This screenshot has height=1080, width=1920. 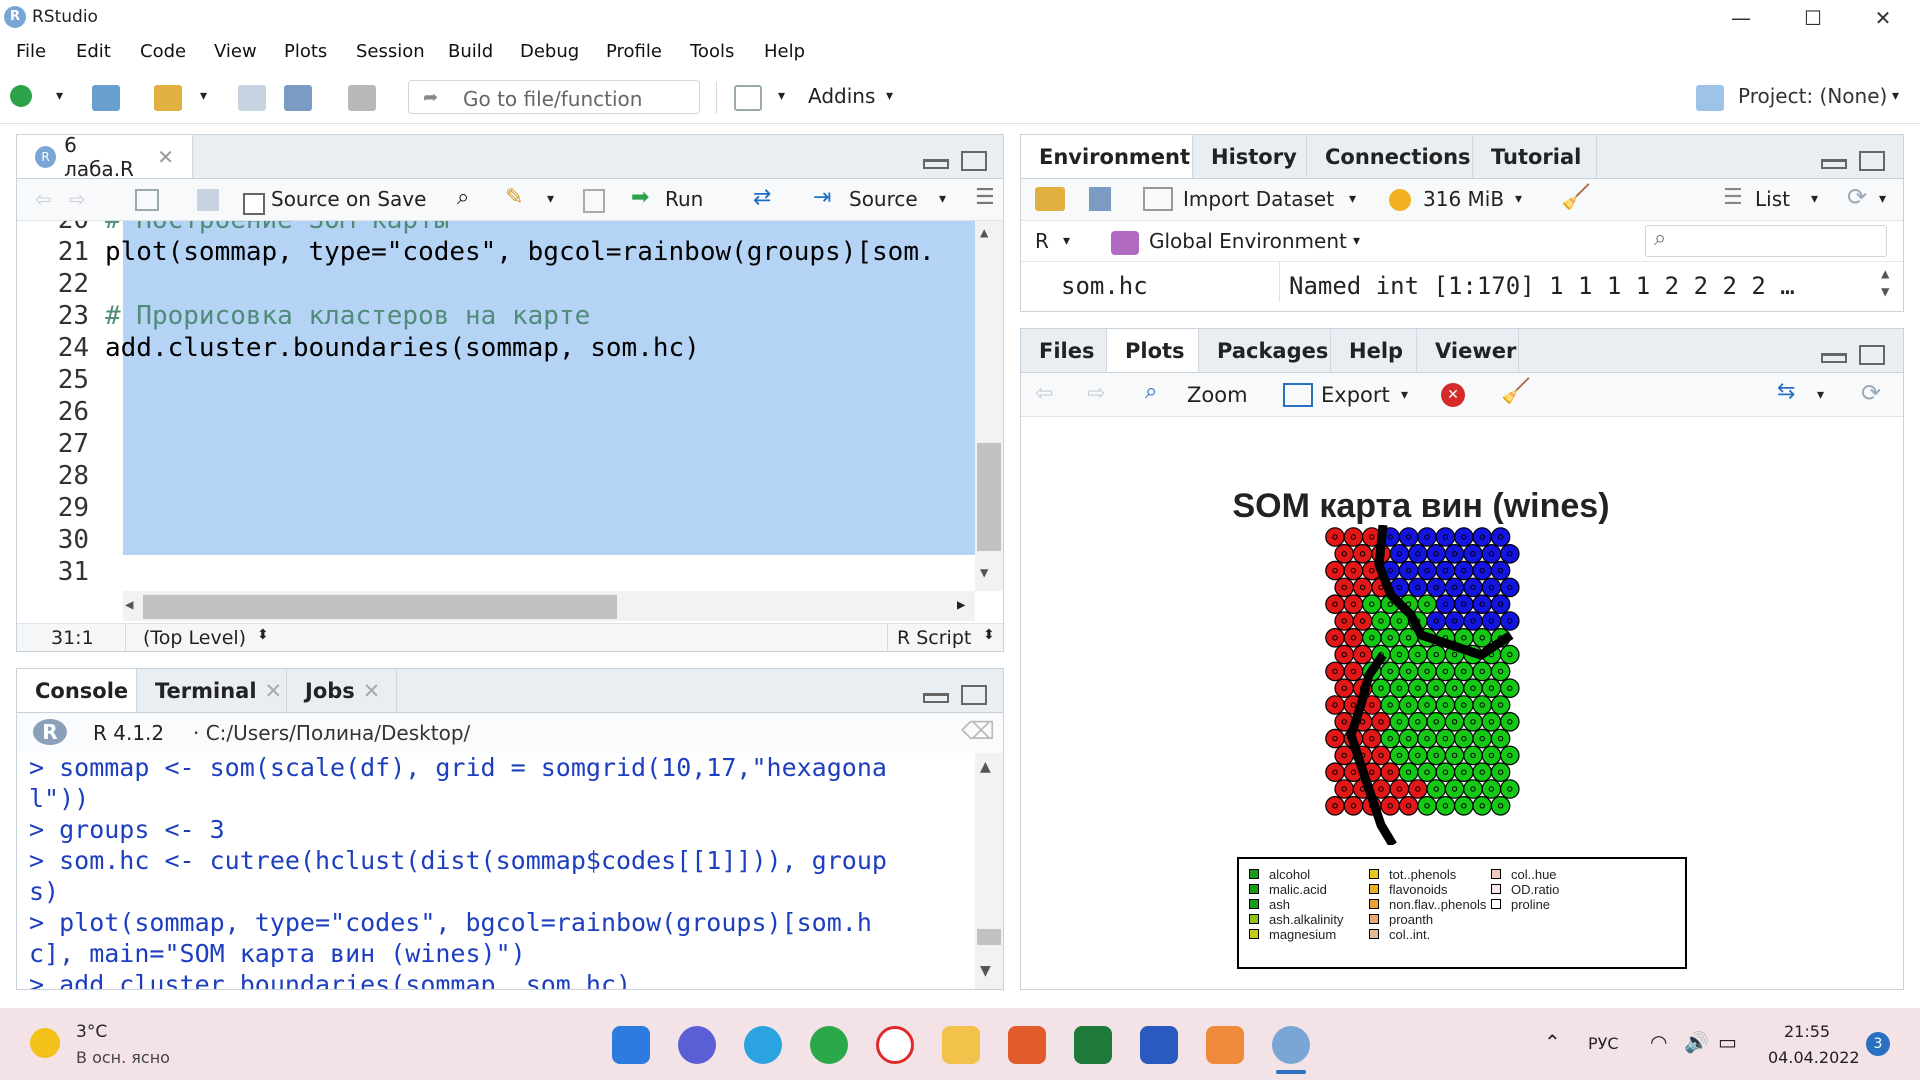 I want to click on remove-plot-icon: ✕, so click(x=1453, y=395).